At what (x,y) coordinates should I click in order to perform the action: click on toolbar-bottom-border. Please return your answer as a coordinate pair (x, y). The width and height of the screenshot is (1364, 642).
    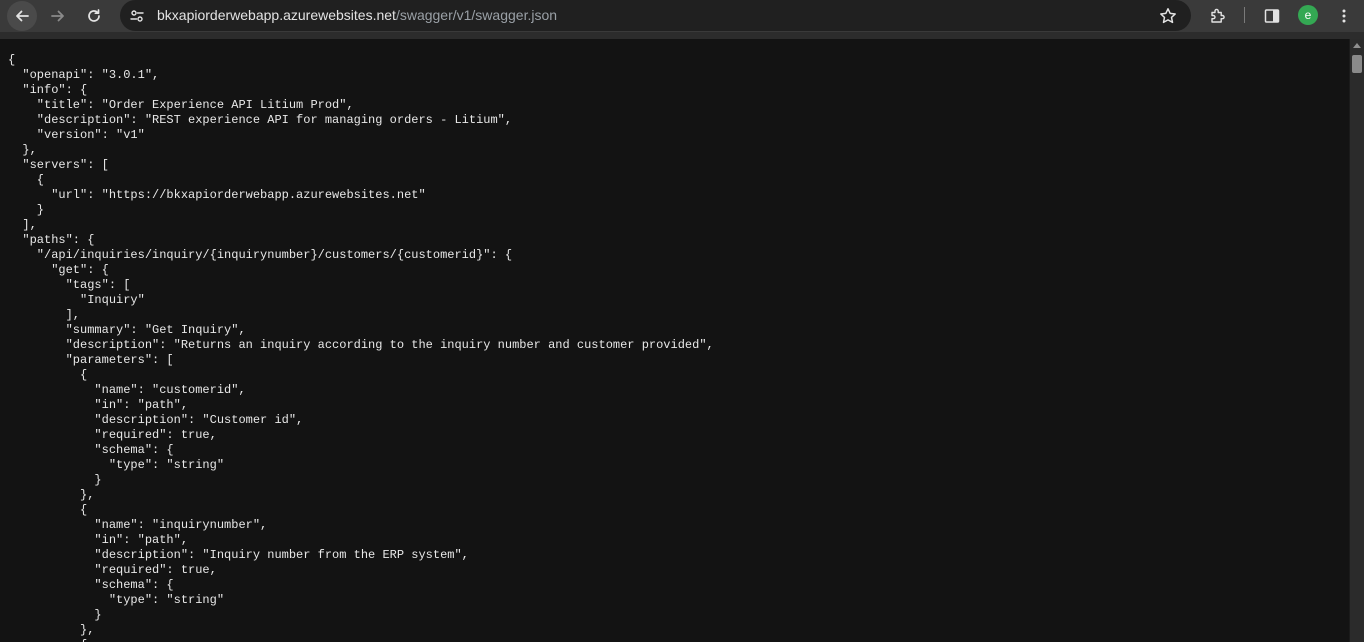
    Looking at the image, I should click on (682, 35).